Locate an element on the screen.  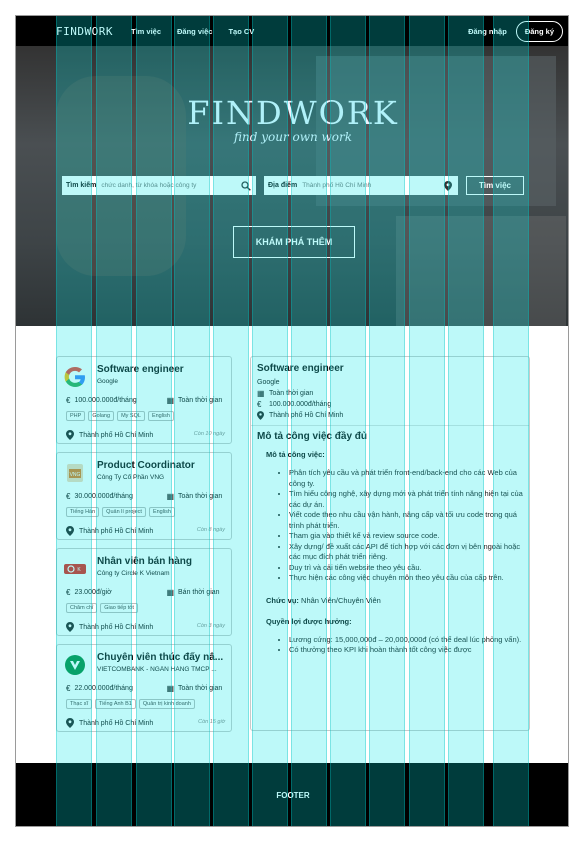
job-tag: Tiếng Hàn is located at coordinates (83, 512).